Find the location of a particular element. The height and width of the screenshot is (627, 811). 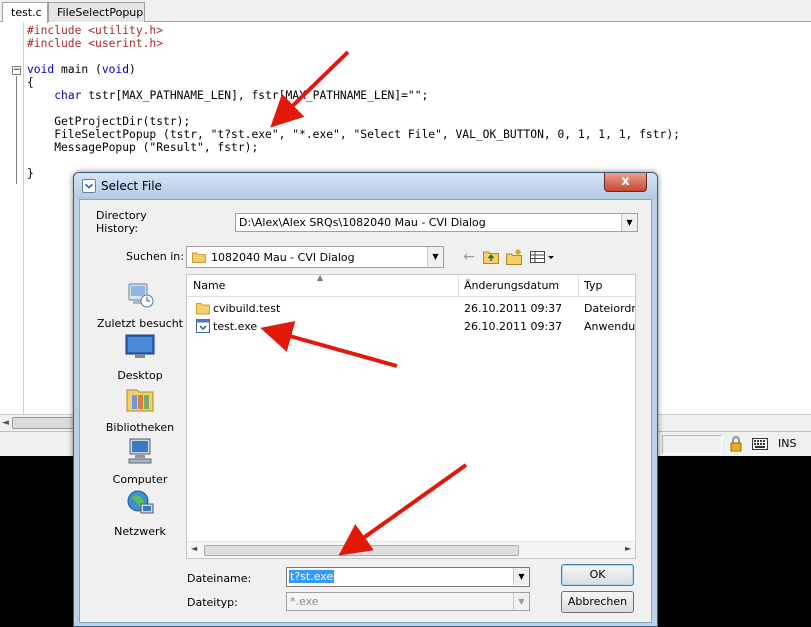

dialog-titlebar: Select File x is located at coordinates (365, 186).